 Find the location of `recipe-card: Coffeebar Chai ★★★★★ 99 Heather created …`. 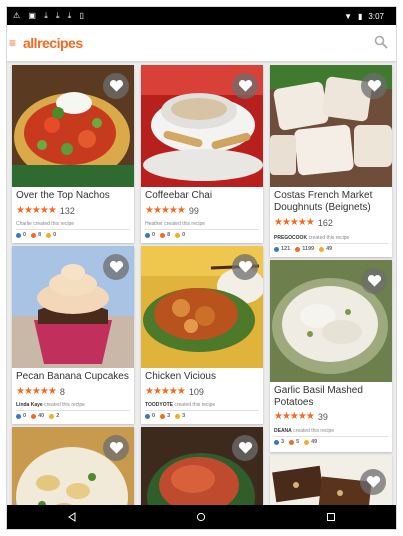

recipe-card: Coffeebar Chai ★★★★★ 99 Heather created … is located at coordinates (202, 154).